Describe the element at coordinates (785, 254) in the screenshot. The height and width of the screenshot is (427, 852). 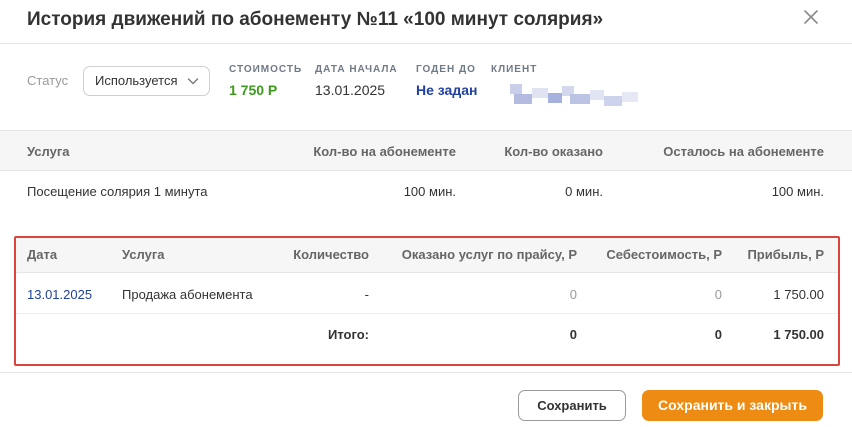
I see `header-profit: Прибыль, Р` at that location.